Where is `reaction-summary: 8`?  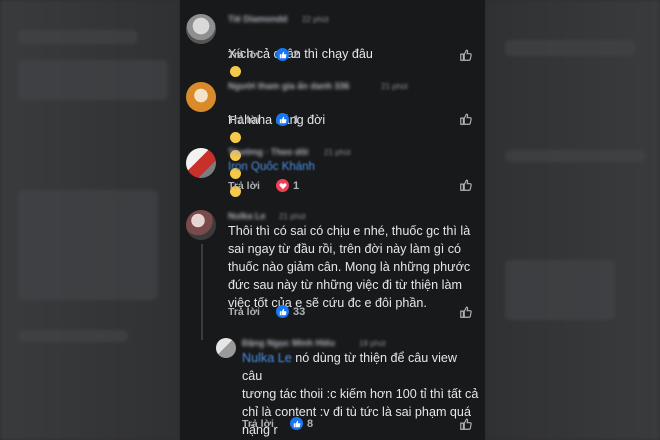
reaction-summary: 8 is located at coordinates (301, 423).